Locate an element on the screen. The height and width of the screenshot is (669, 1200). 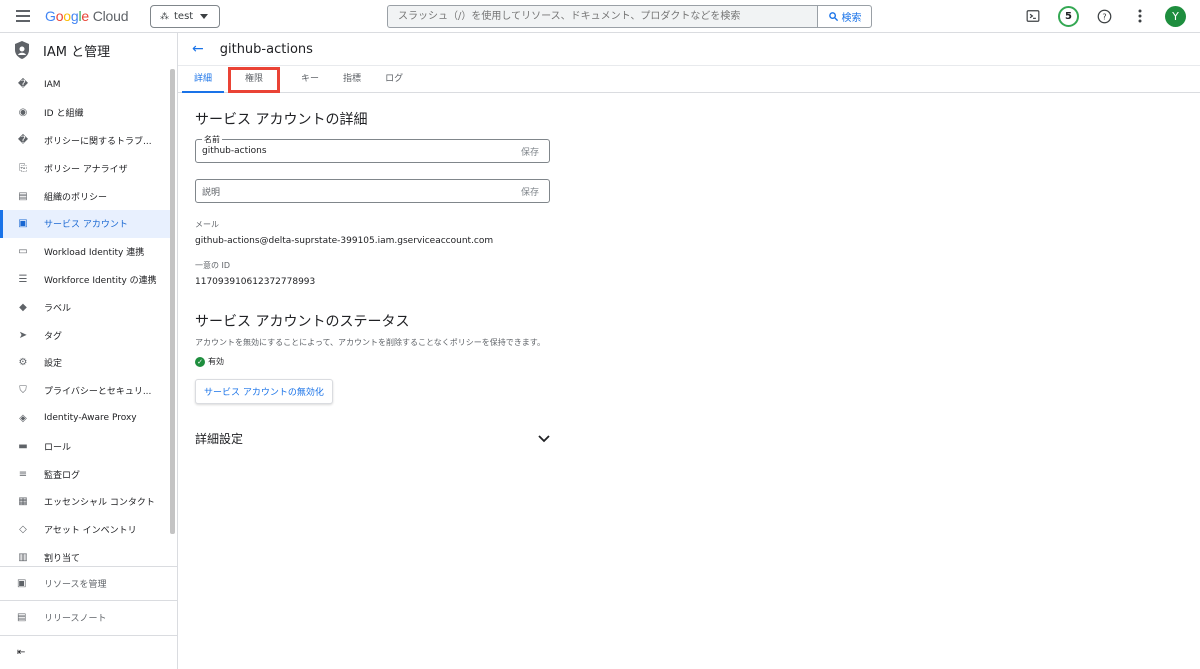
google-cloud-logo: Google Cloud is located at coordinates (86, 16).